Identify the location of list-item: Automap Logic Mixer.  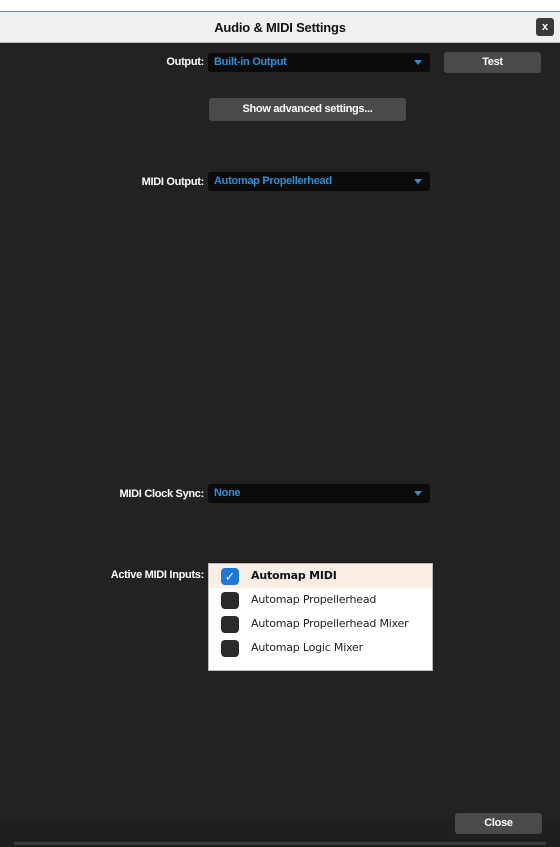
(320, 648).